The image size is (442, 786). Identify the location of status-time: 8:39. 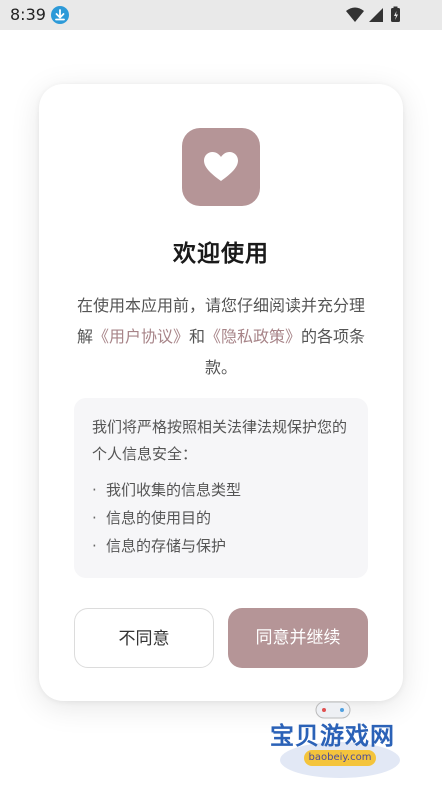
(28, 14).